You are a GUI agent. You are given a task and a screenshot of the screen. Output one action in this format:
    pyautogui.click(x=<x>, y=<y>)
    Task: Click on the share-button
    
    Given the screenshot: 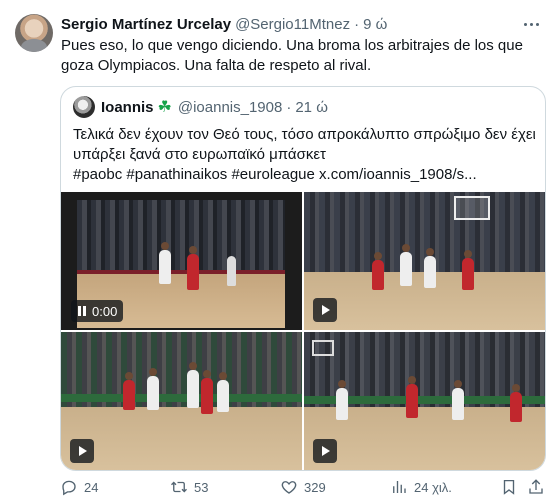 What is the action you would take?
    pyautogui.click(x=536, y=487)
    